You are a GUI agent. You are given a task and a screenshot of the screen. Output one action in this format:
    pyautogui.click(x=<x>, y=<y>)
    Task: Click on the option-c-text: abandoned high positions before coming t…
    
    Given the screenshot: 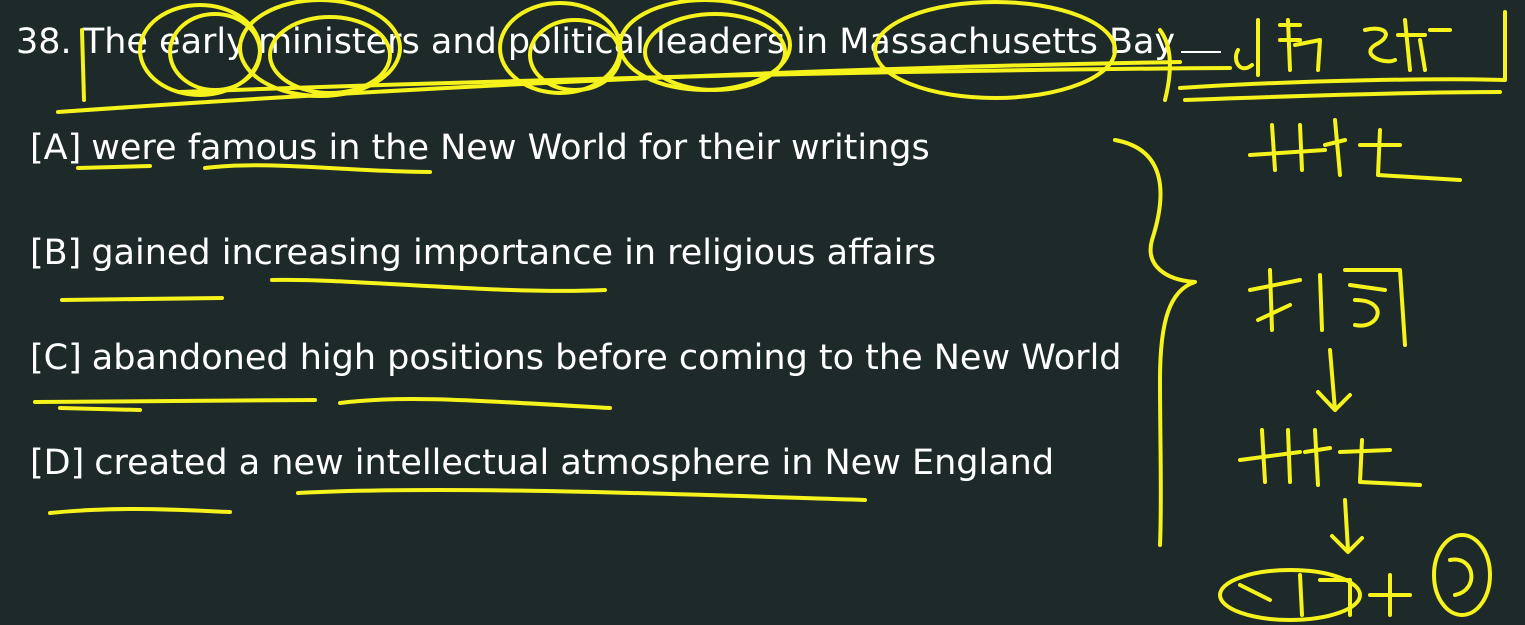 What is the action you would take?
    pyautogui.click(x=606, y=358)
    